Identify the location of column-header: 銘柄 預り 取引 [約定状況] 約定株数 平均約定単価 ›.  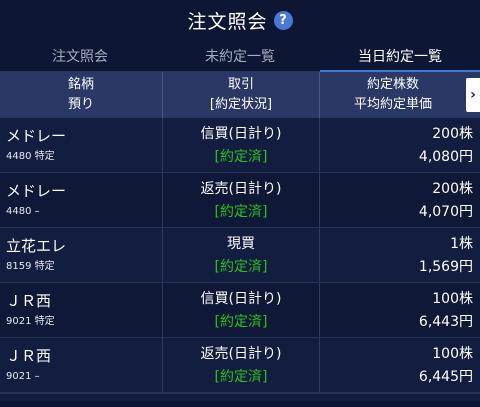
(240, 95).